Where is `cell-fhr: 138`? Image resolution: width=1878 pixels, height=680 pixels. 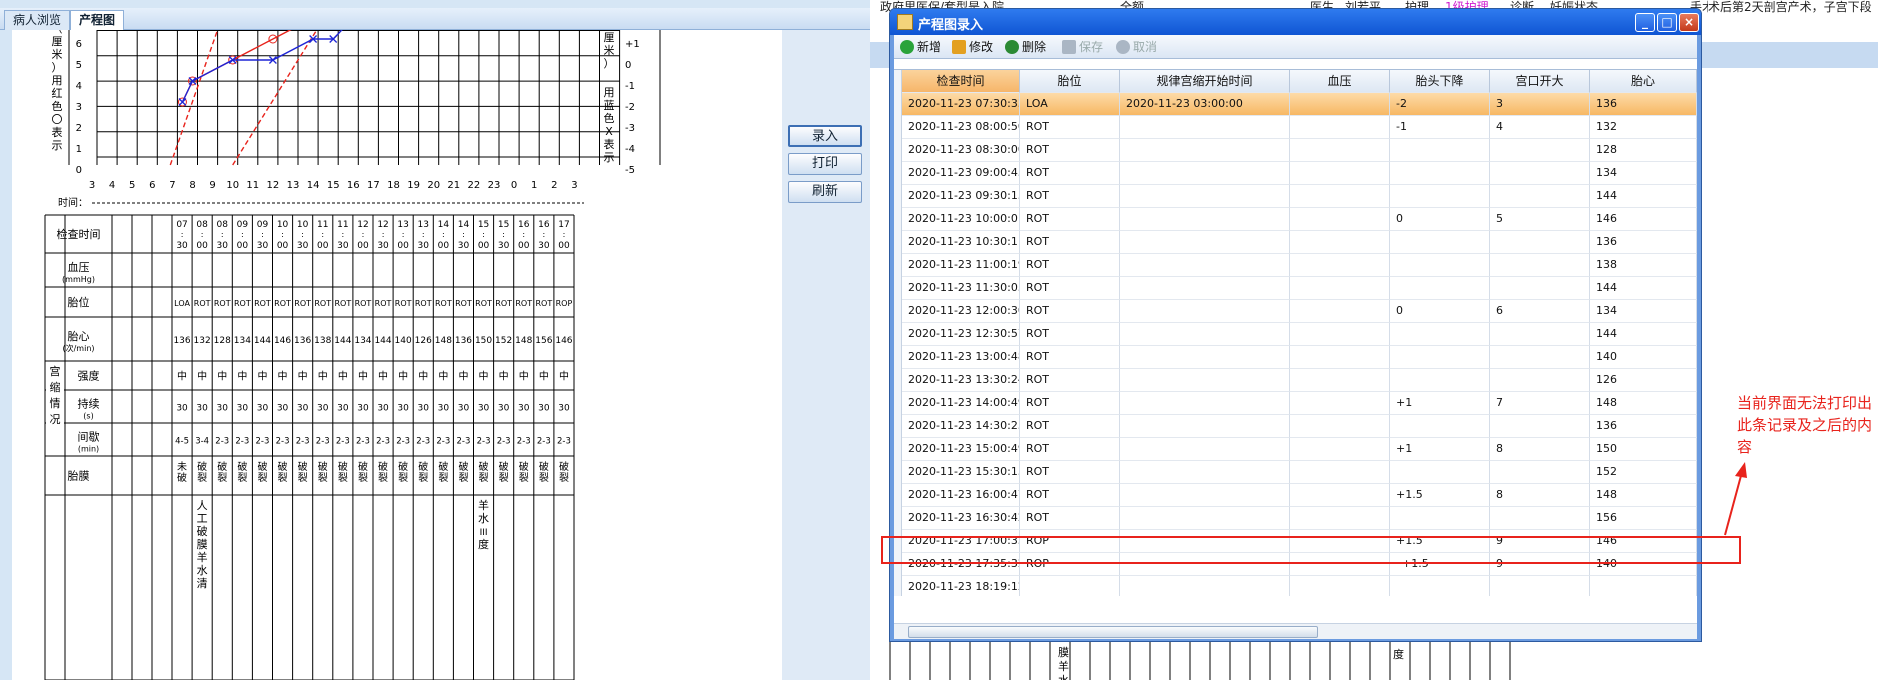
cell-fhr: 138 is located at coordinates (1643, 265).